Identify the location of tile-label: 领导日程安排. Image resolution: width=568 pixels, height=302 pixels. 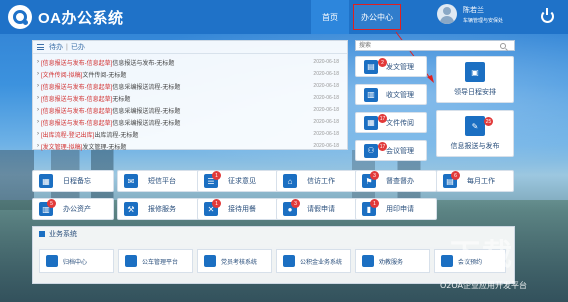
(475, 92).